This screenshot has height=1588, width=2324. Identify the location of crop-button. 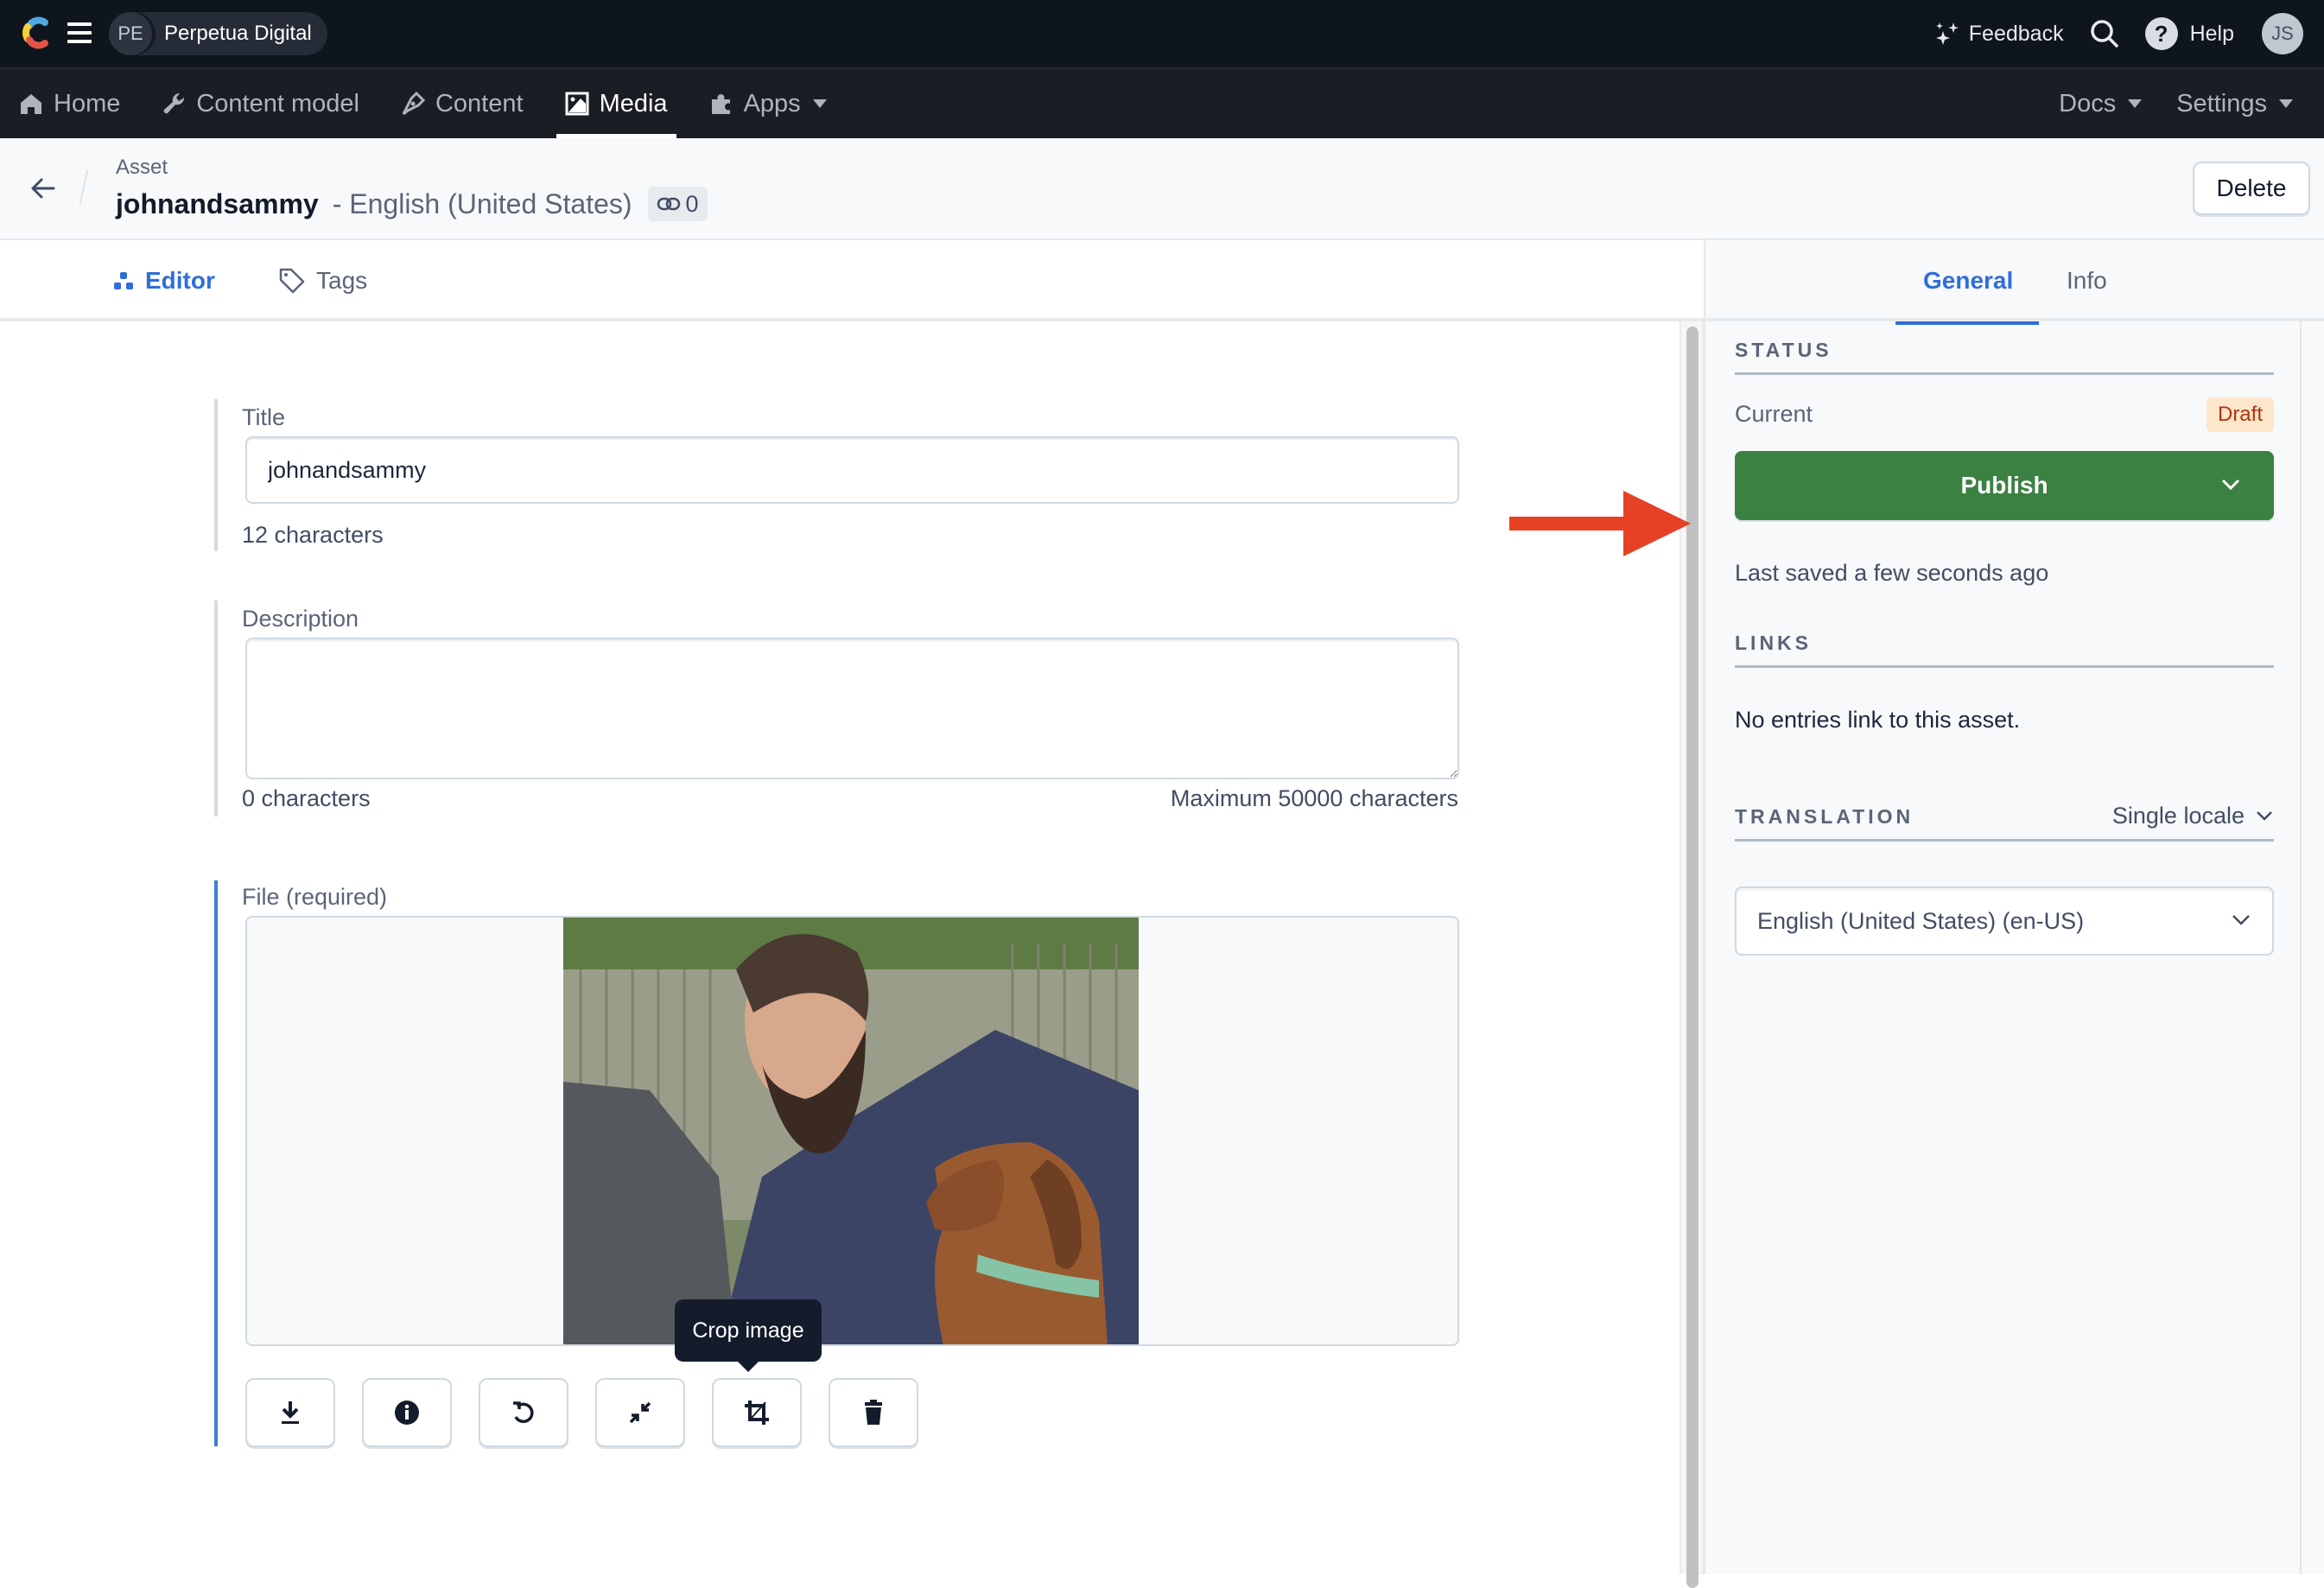
(757, 1412).